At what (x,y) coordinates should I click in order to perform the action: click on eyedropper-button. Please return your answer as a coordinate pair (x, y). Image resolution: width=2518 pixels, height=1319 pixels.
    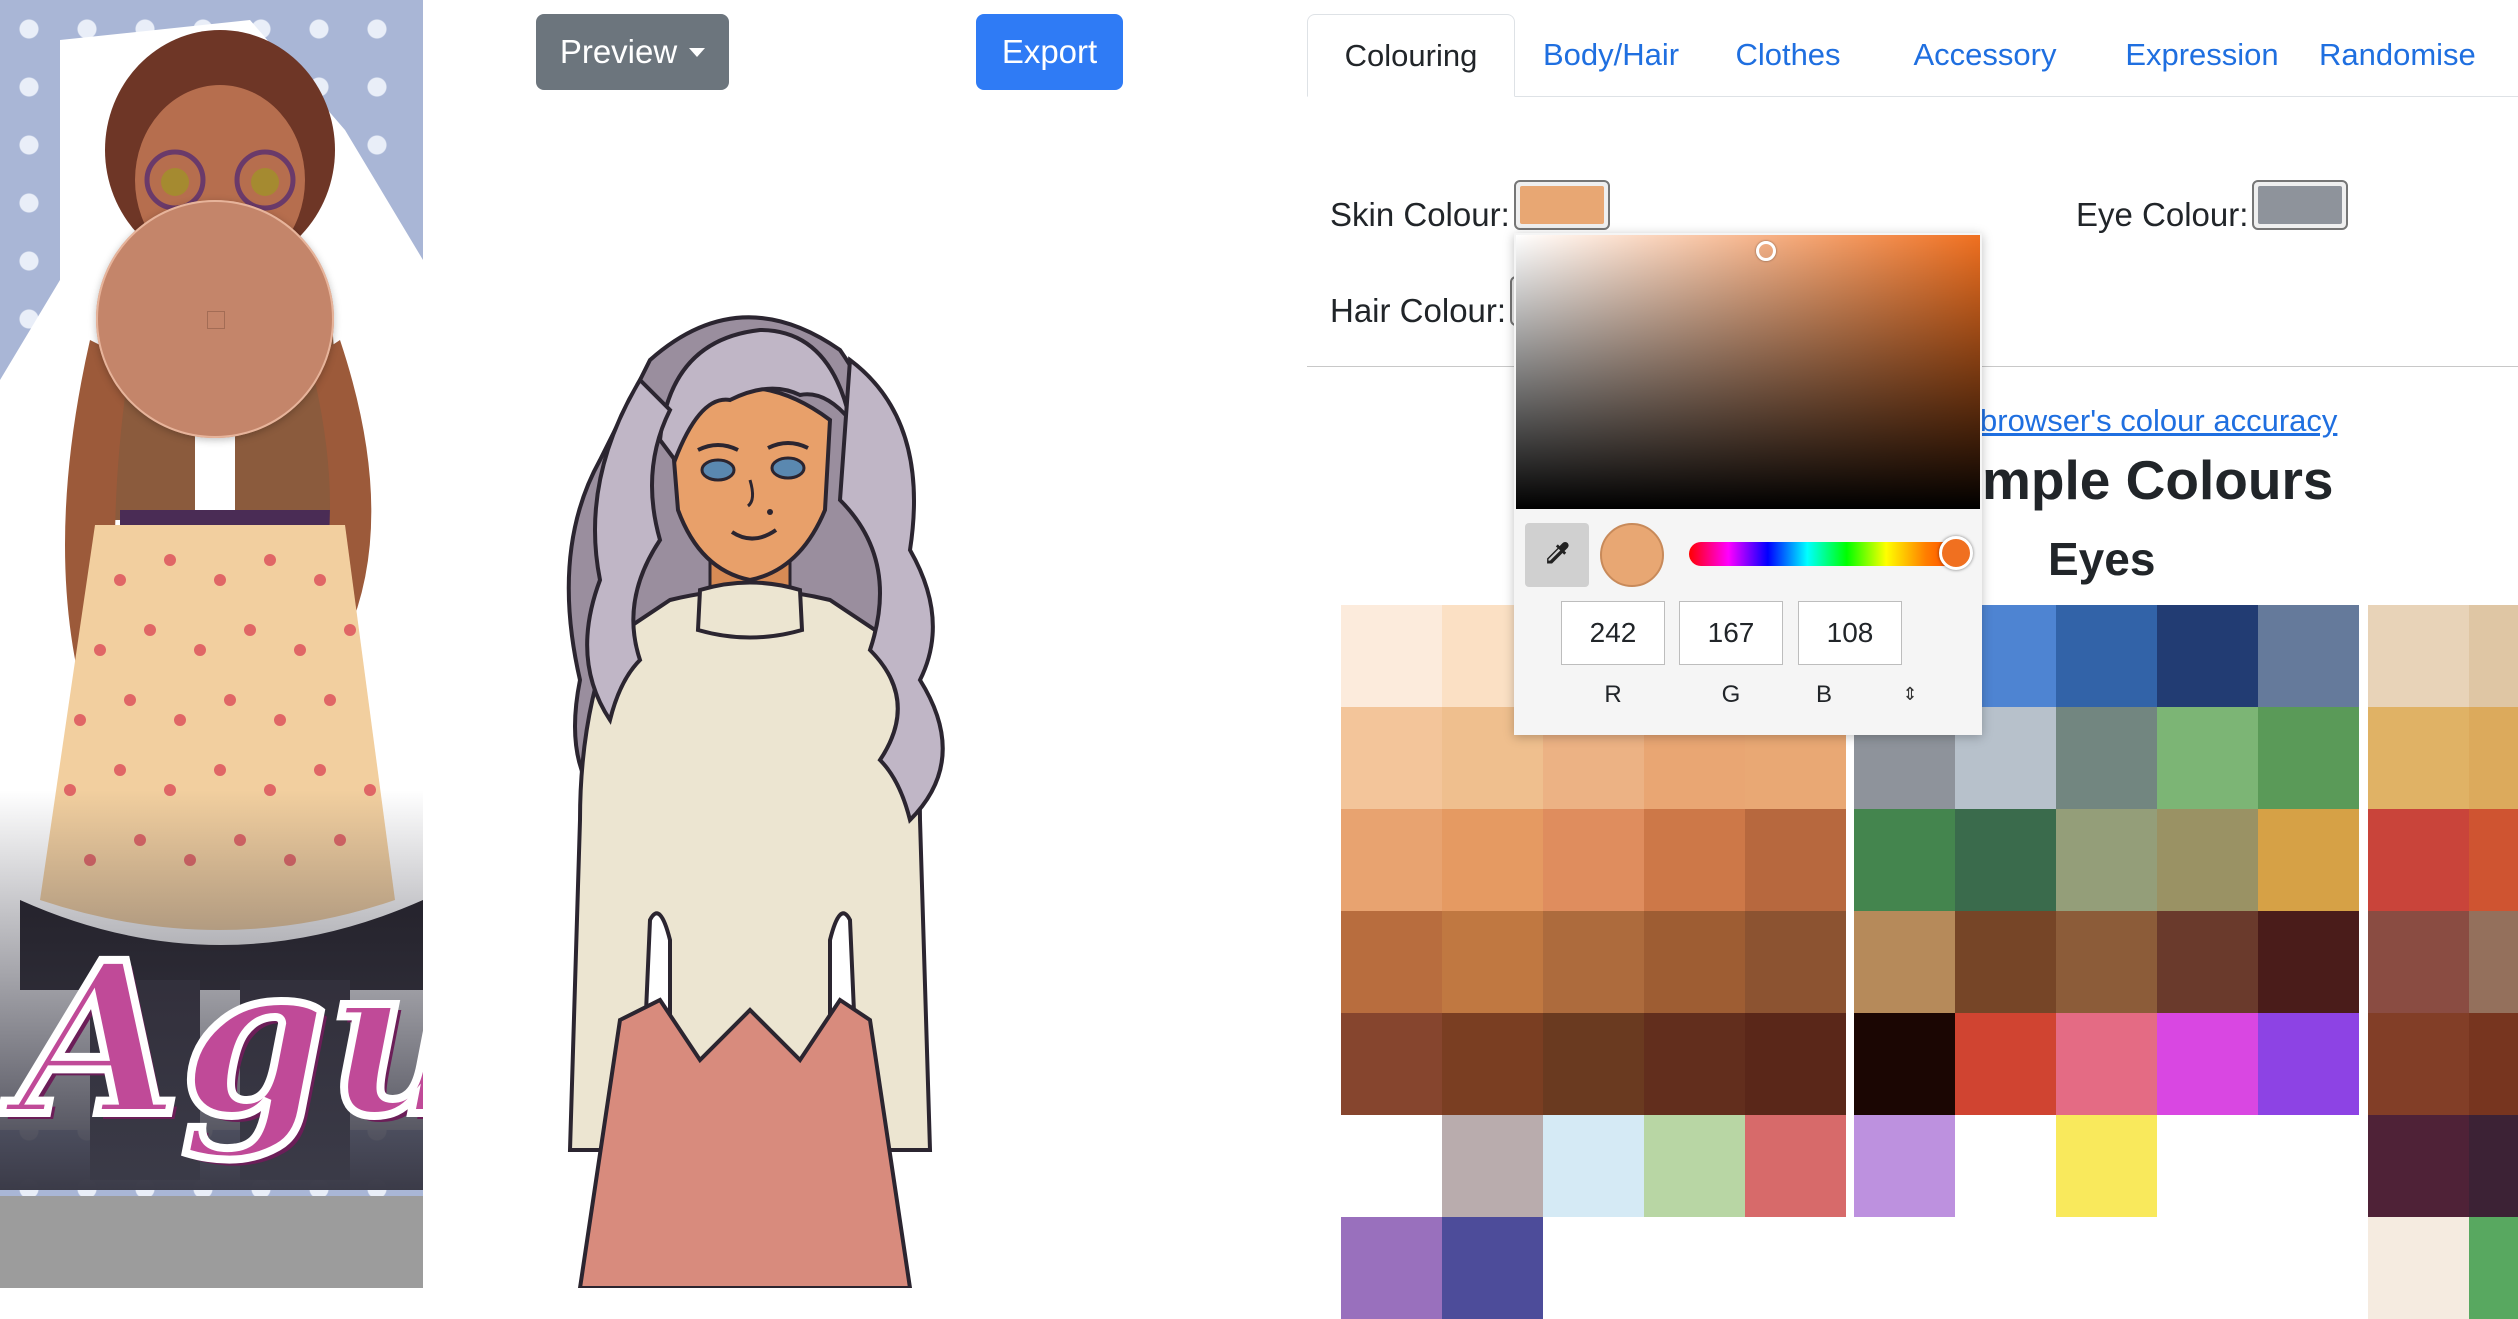
    Looking at the image, I should click on (1557, 555).